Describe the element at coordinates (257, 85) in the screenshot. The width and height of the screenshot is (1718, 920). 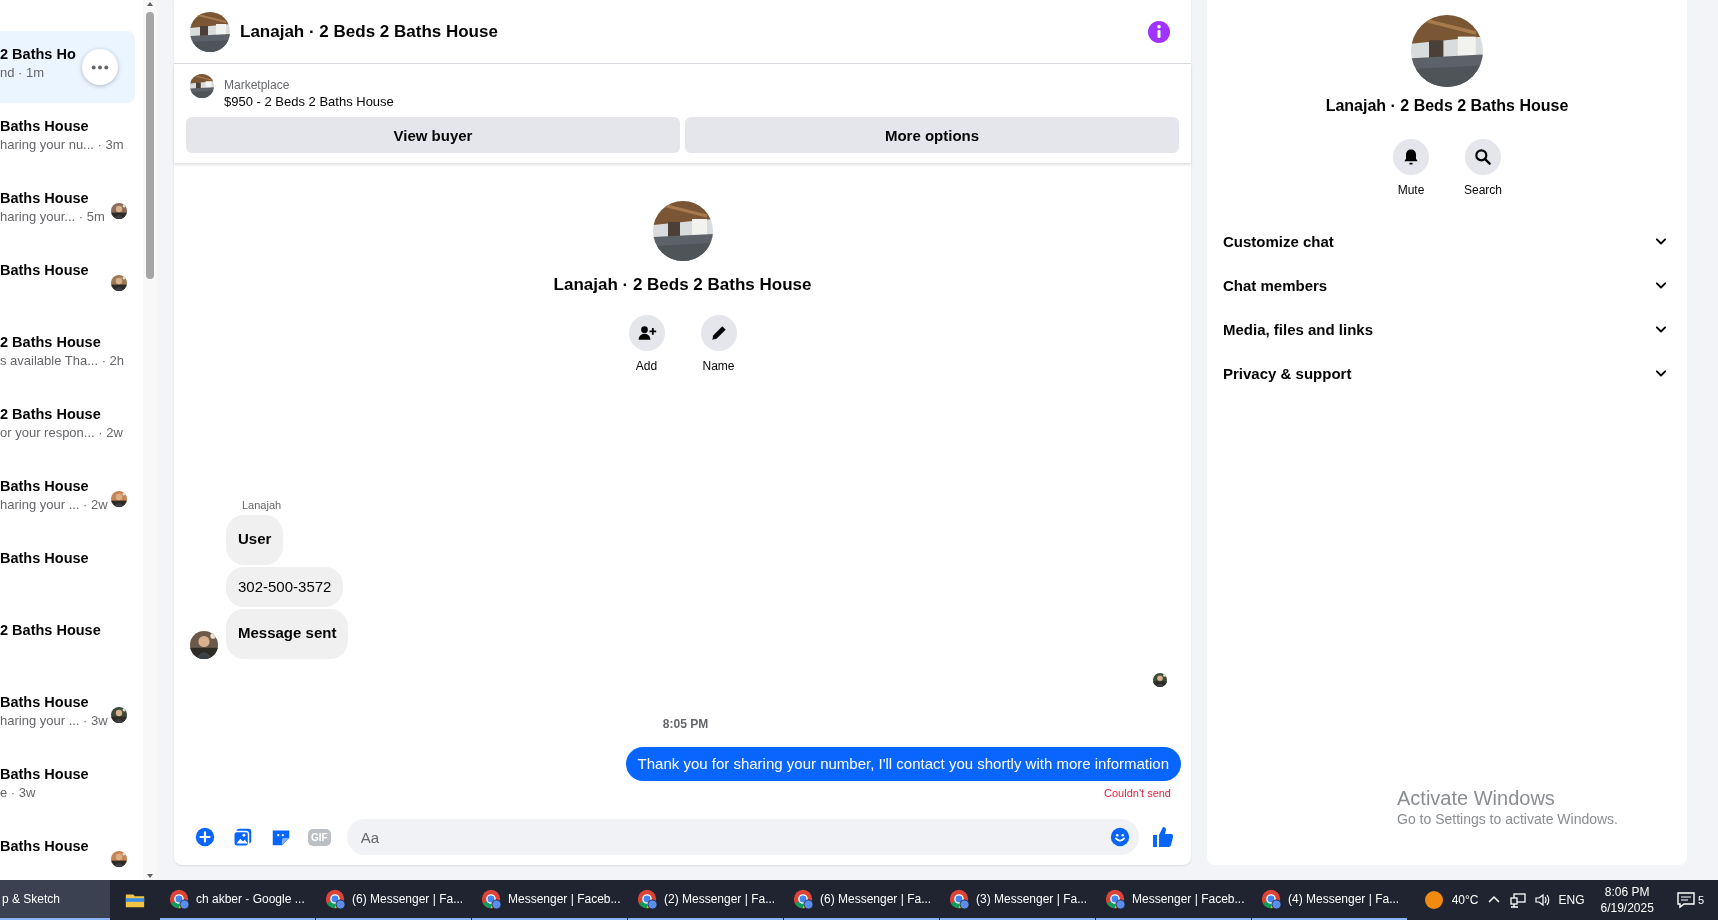
I see `listing-source: Marketplace` at that location.